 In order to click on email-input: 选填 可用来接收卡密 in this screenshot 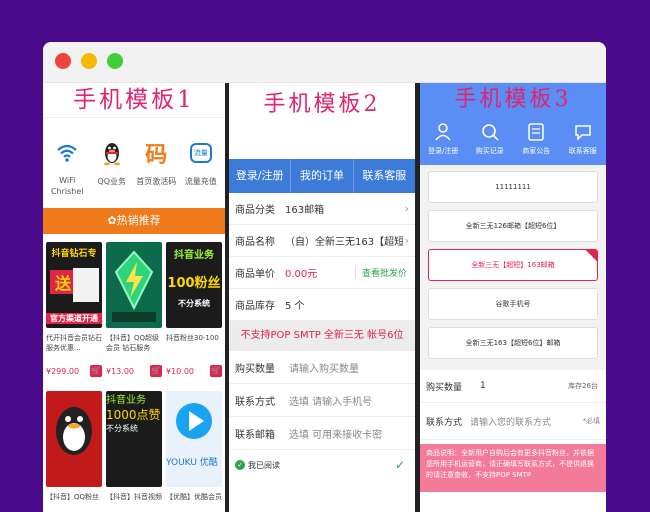, I will do `click(335, 433)`.